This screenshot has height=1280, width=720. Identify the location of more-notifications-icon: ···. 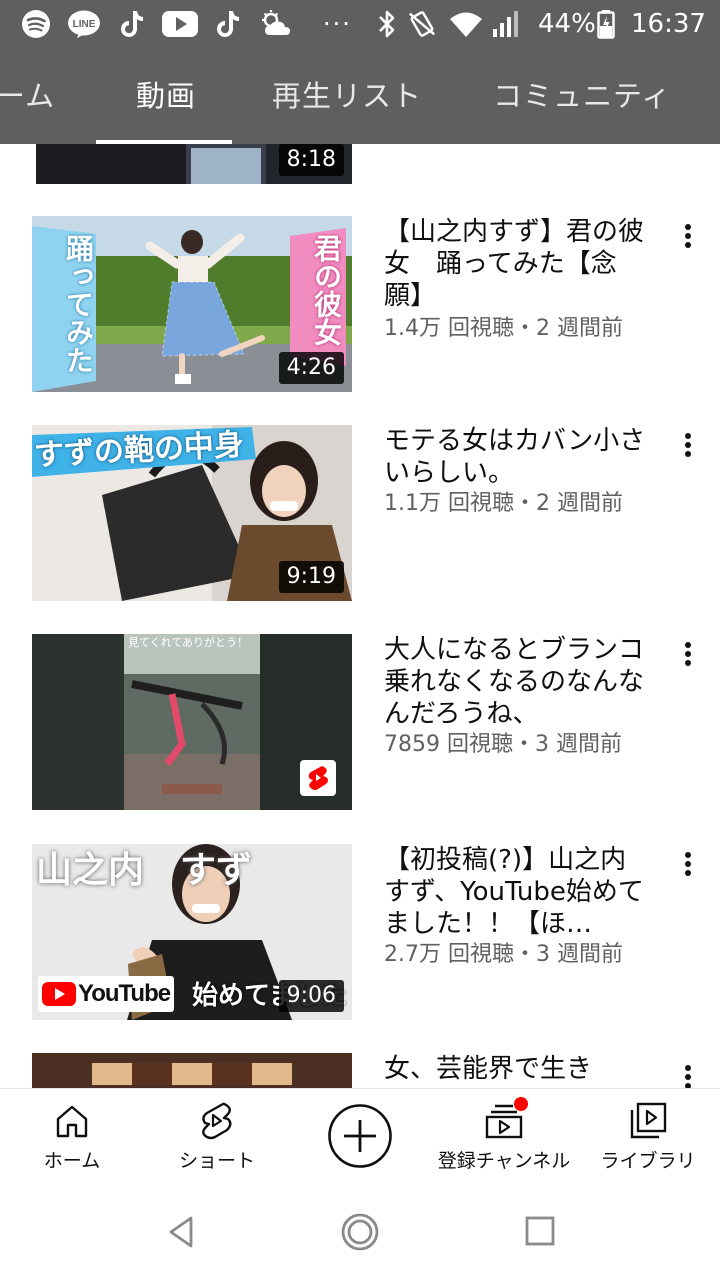
(337, 24).